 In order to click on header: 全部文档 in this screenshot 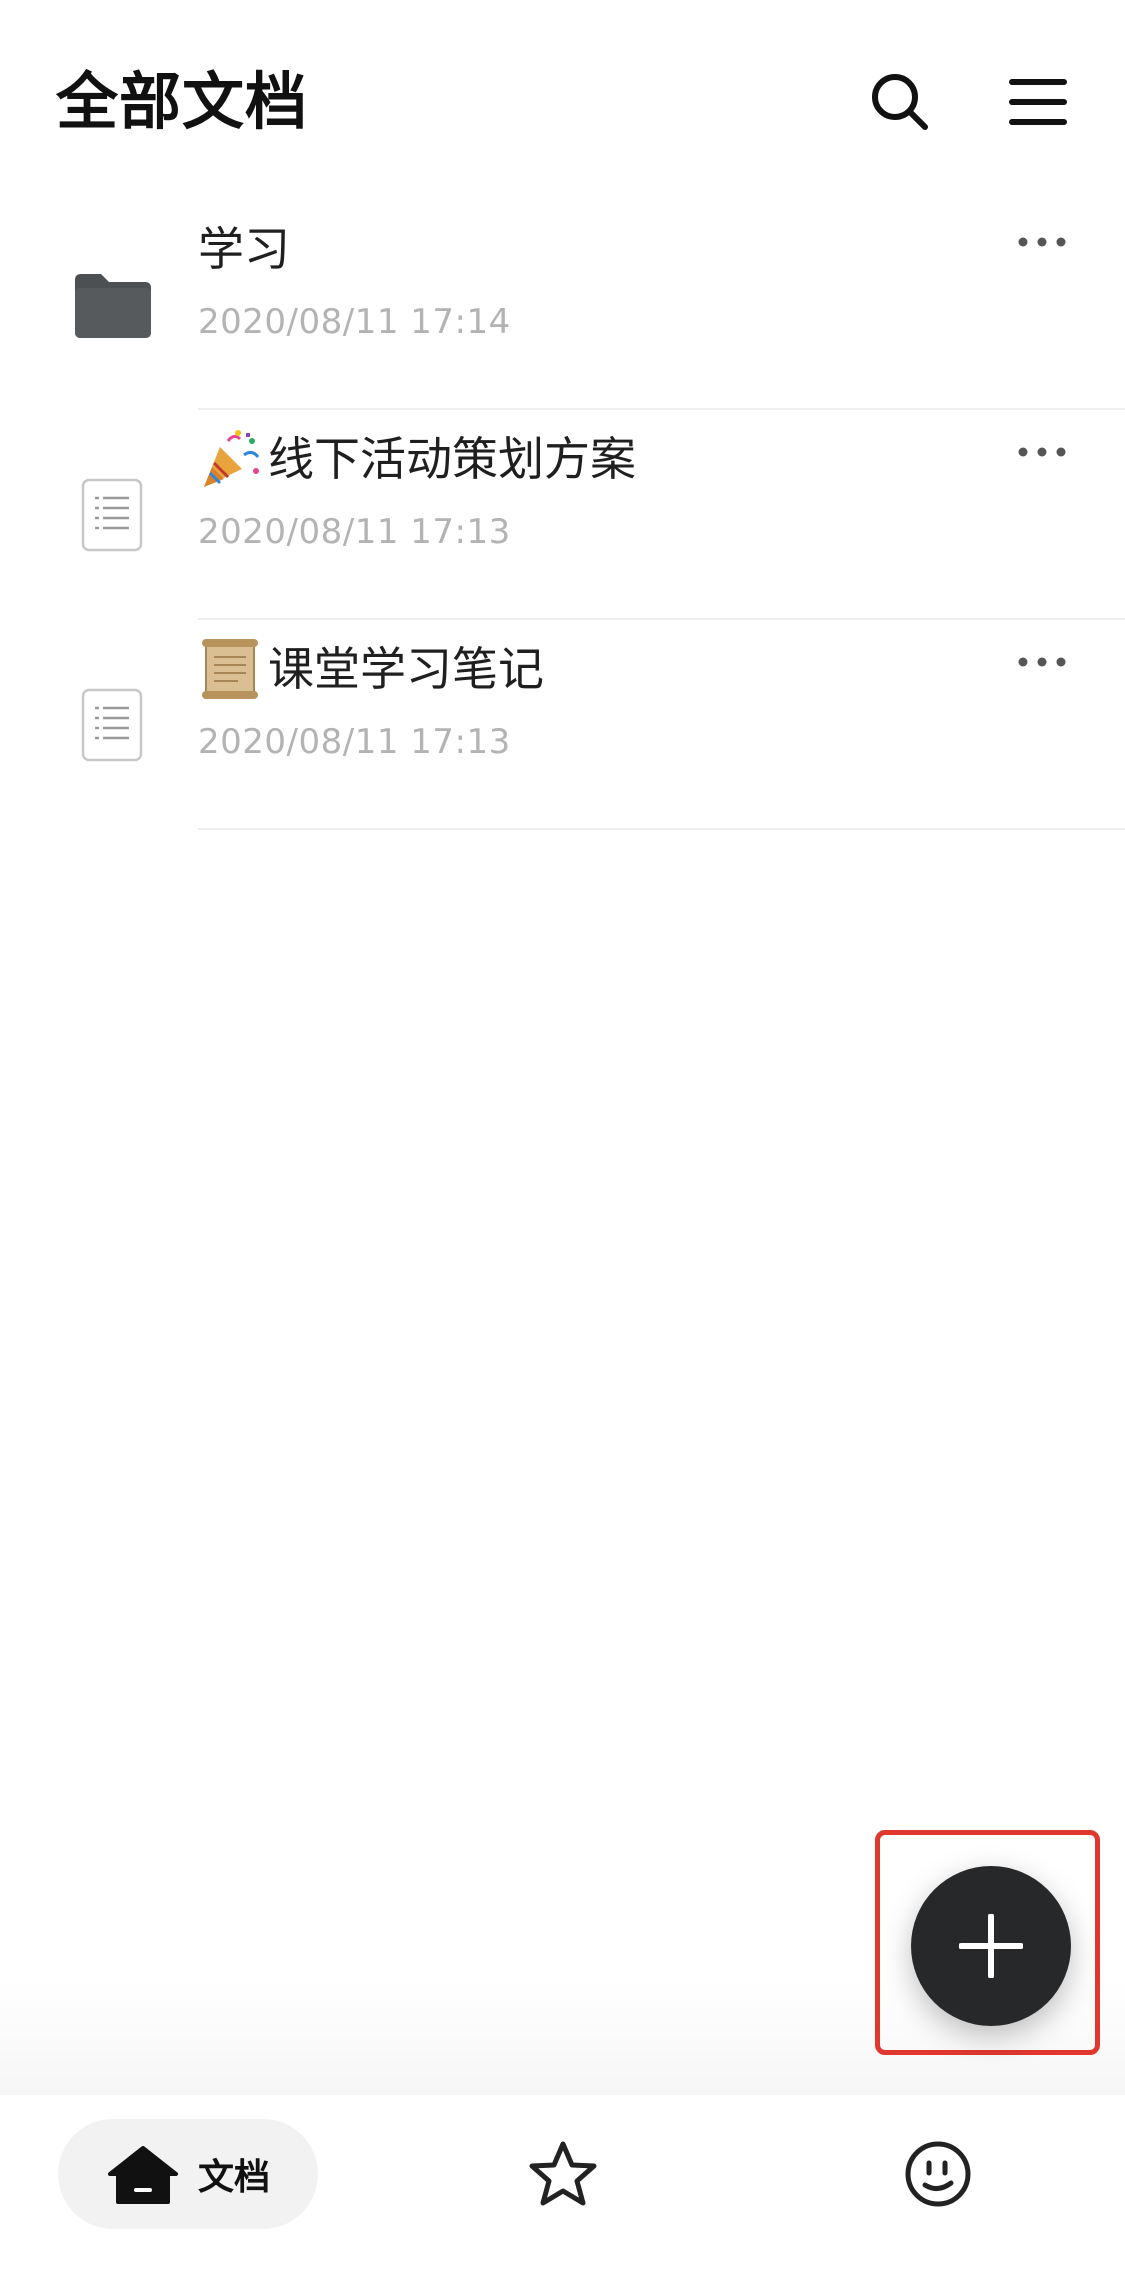, I will do `click(562, 100)`.